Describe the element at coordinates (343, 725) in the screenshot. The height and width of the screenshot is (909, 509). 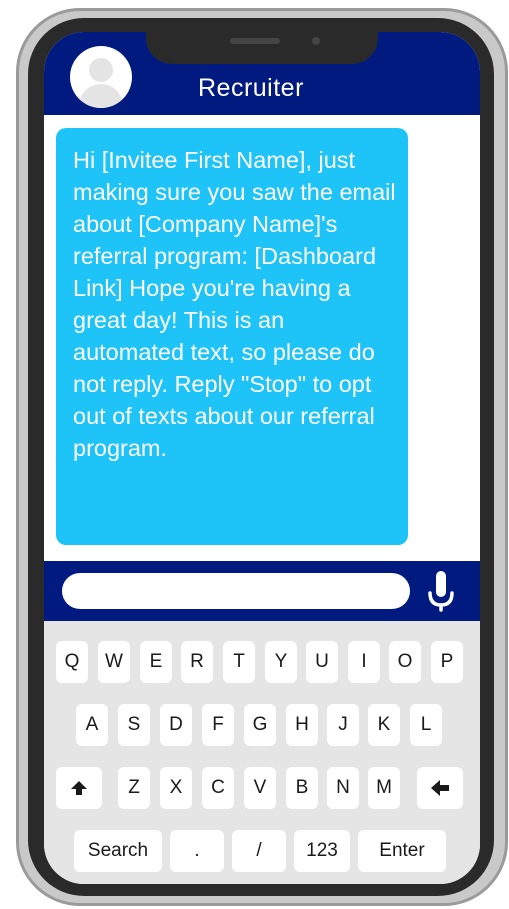
I see `key-j: J` at that location.